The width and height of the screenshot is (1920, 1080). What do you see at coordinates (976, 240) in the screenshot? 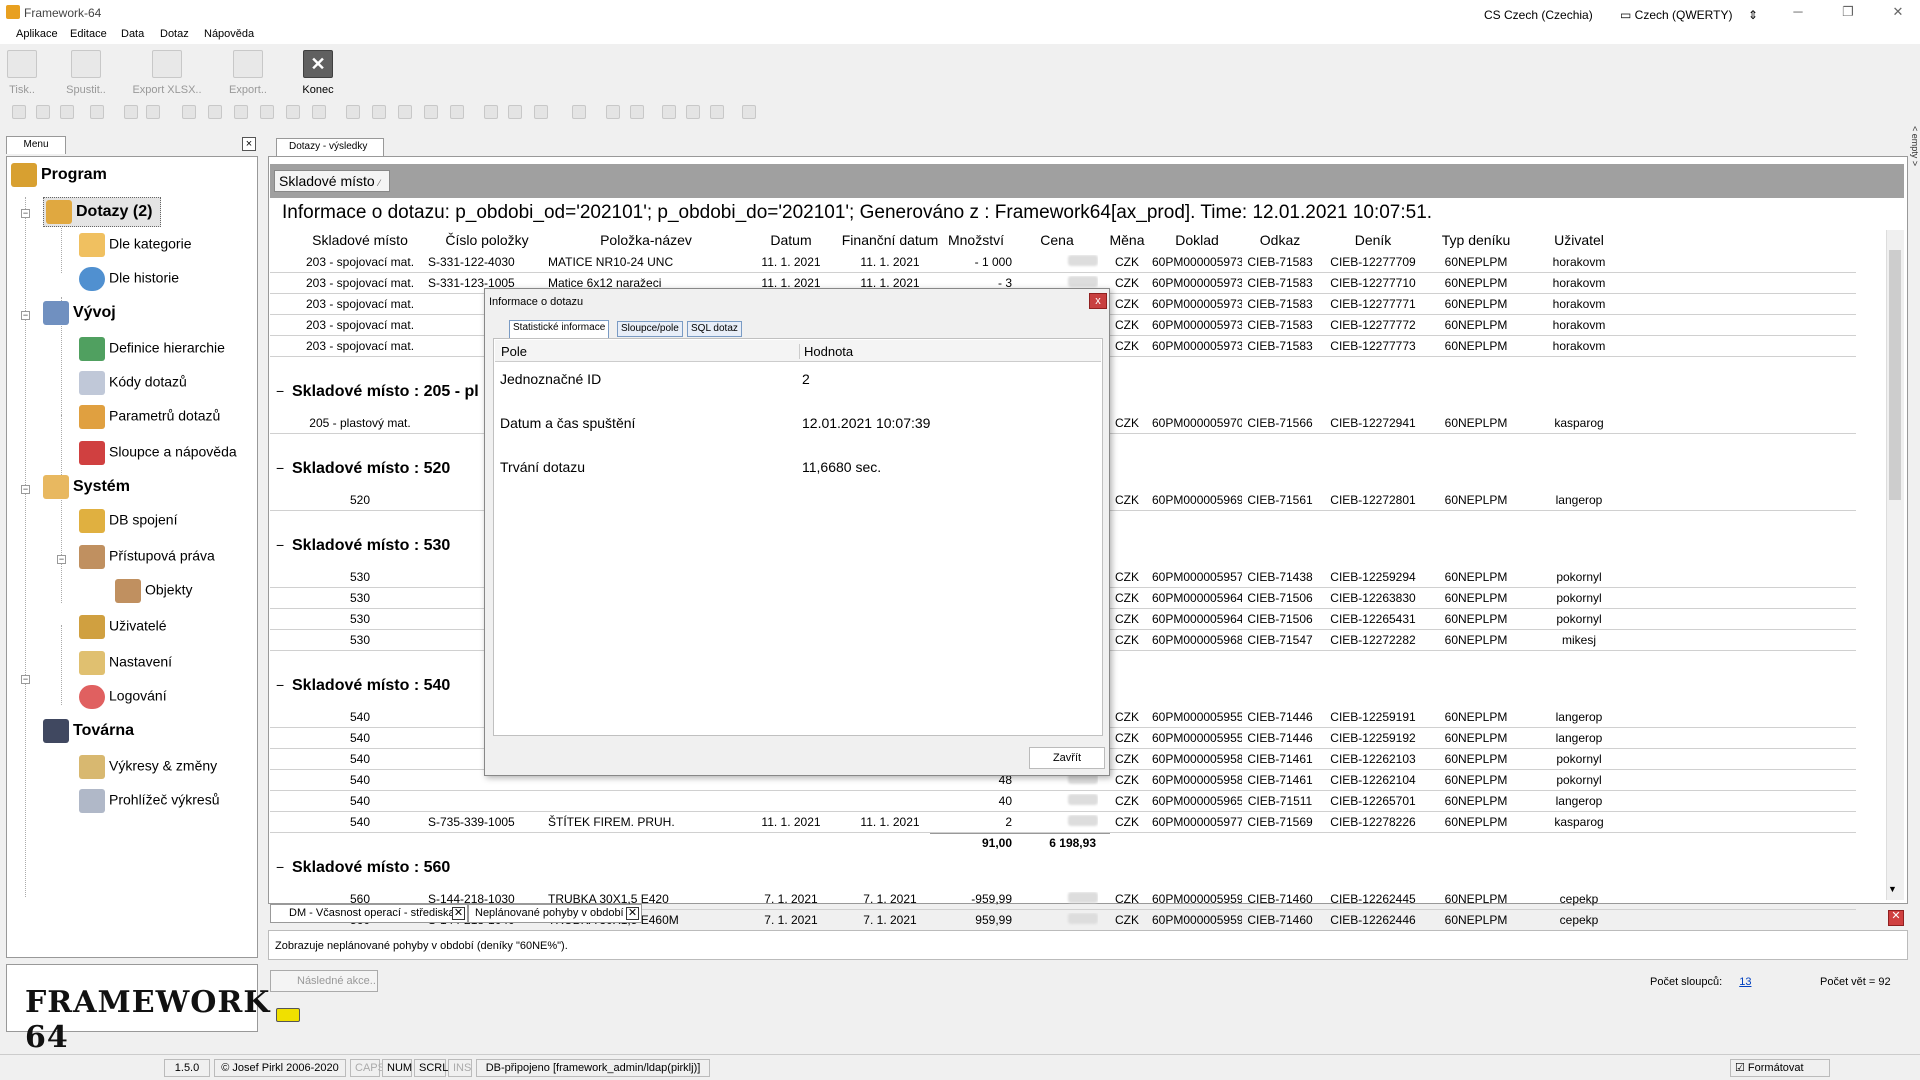
I see `column-header: Množství` at bounding box center [976, 240].